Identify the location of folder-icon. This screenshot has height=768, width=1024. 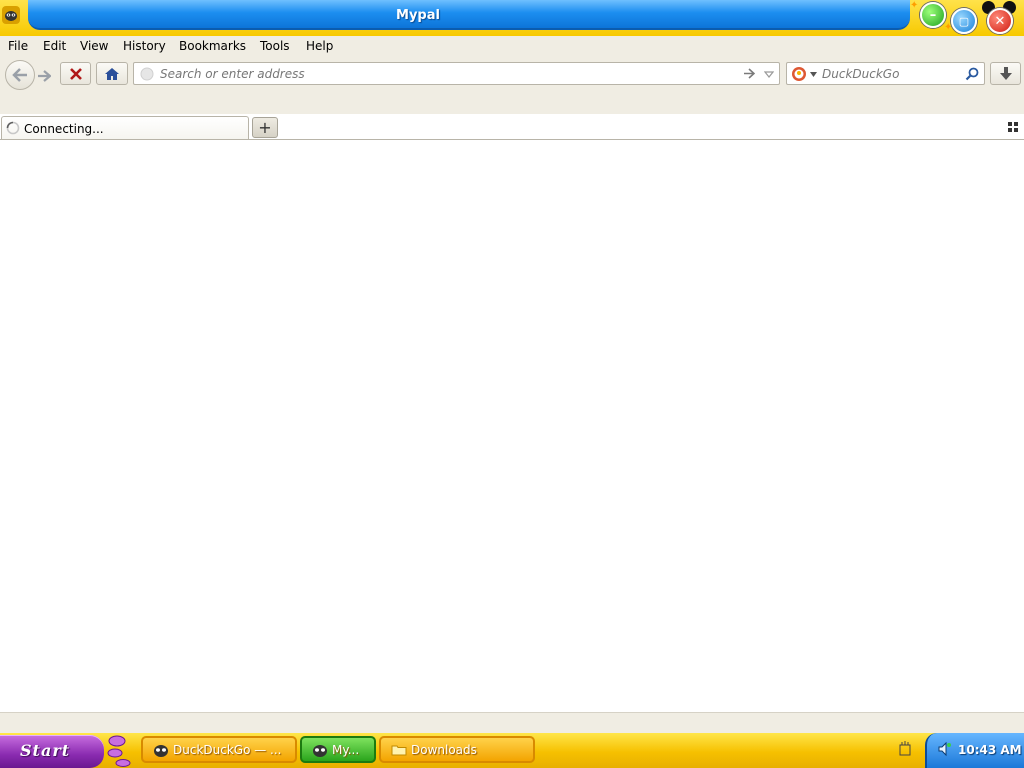
(399, 750).